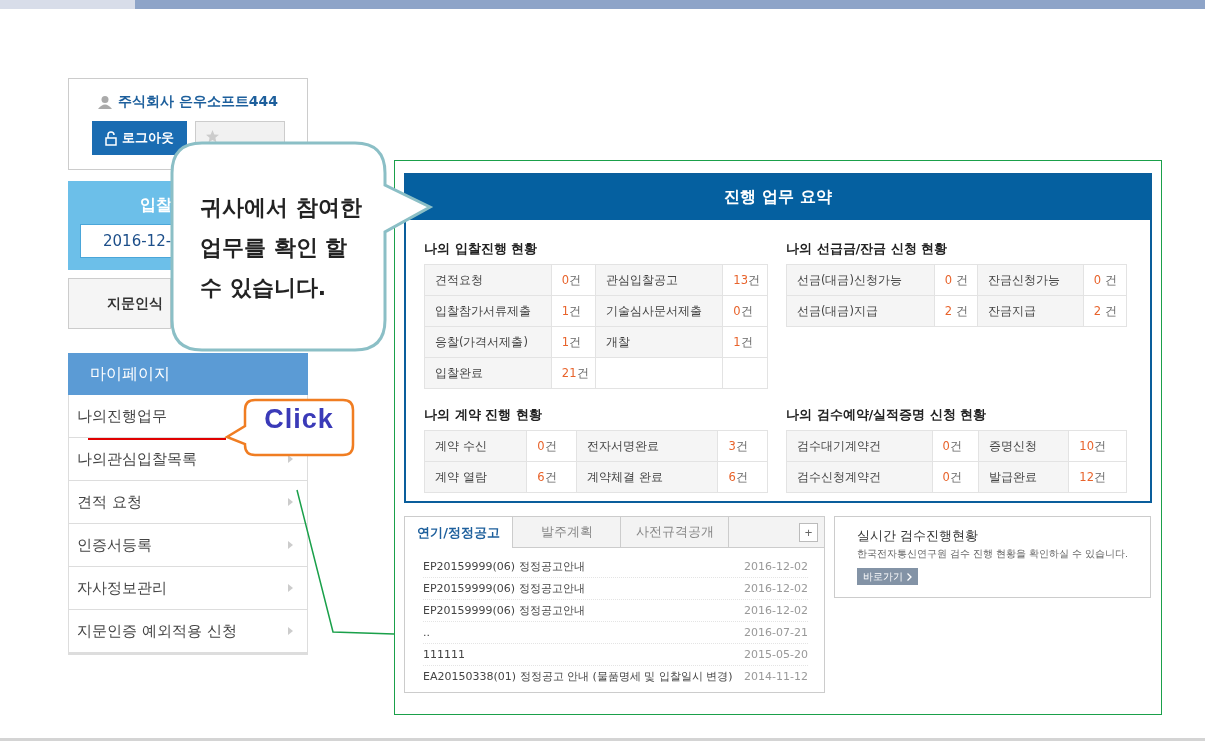 The image size is (1205, 746). Describe the element at coordinates (137, 459) in the screenshot. I see `menu-item: 나의관심입찰목록` at that location.